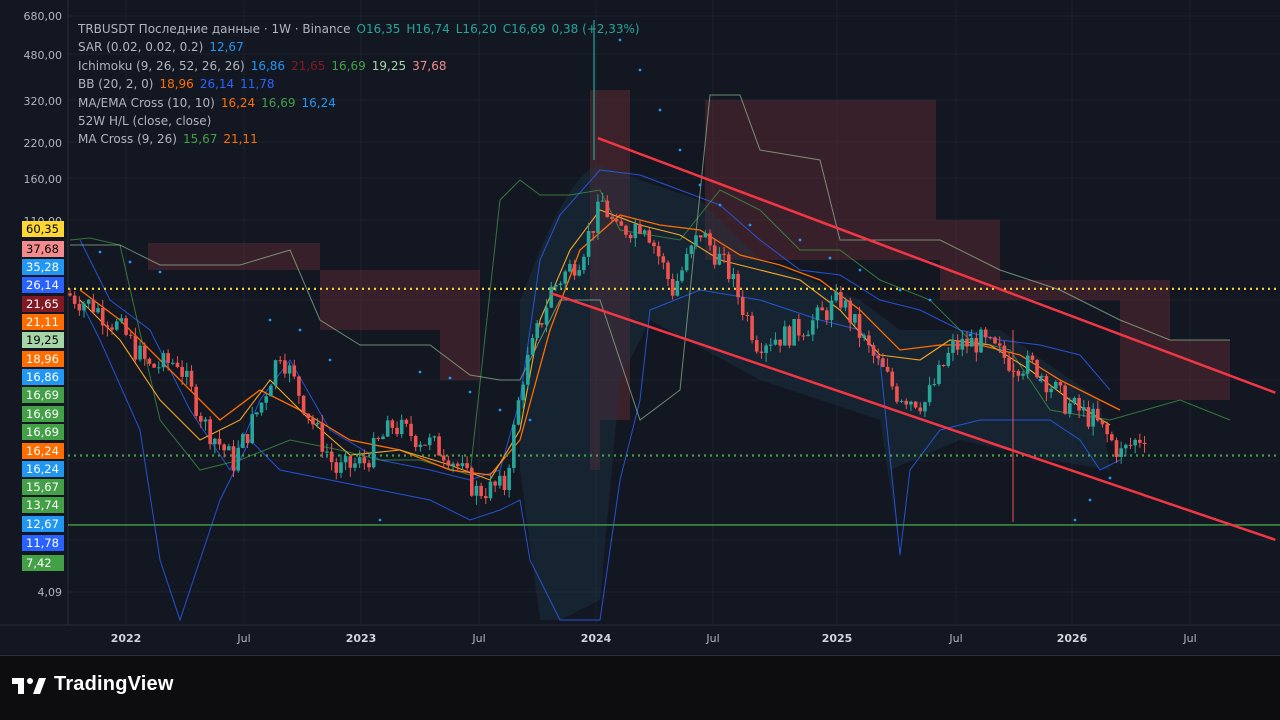 This screenshot has width=1280, height=720. What do you see at coordinates (524, 29) in the screenshot?
I see `legend-close: C16,69` at bounding box center [524, 29].